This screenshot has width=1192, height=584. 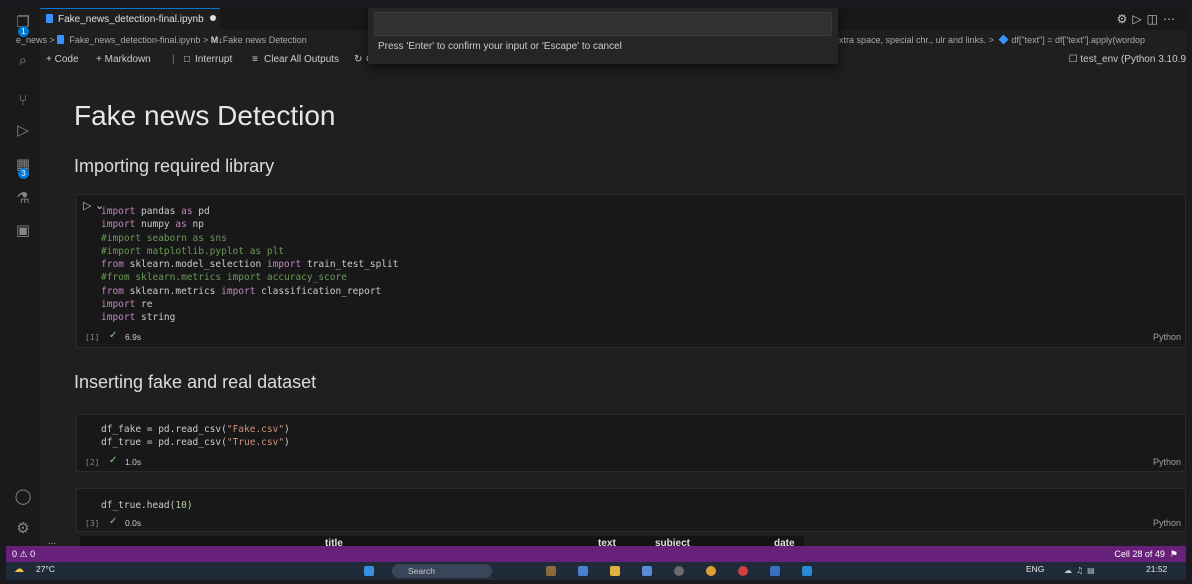 What do you see at coordinates (212, 18) in the screenshot?
I see `unsaved-dot-icon` at bounding box center [212, 18].